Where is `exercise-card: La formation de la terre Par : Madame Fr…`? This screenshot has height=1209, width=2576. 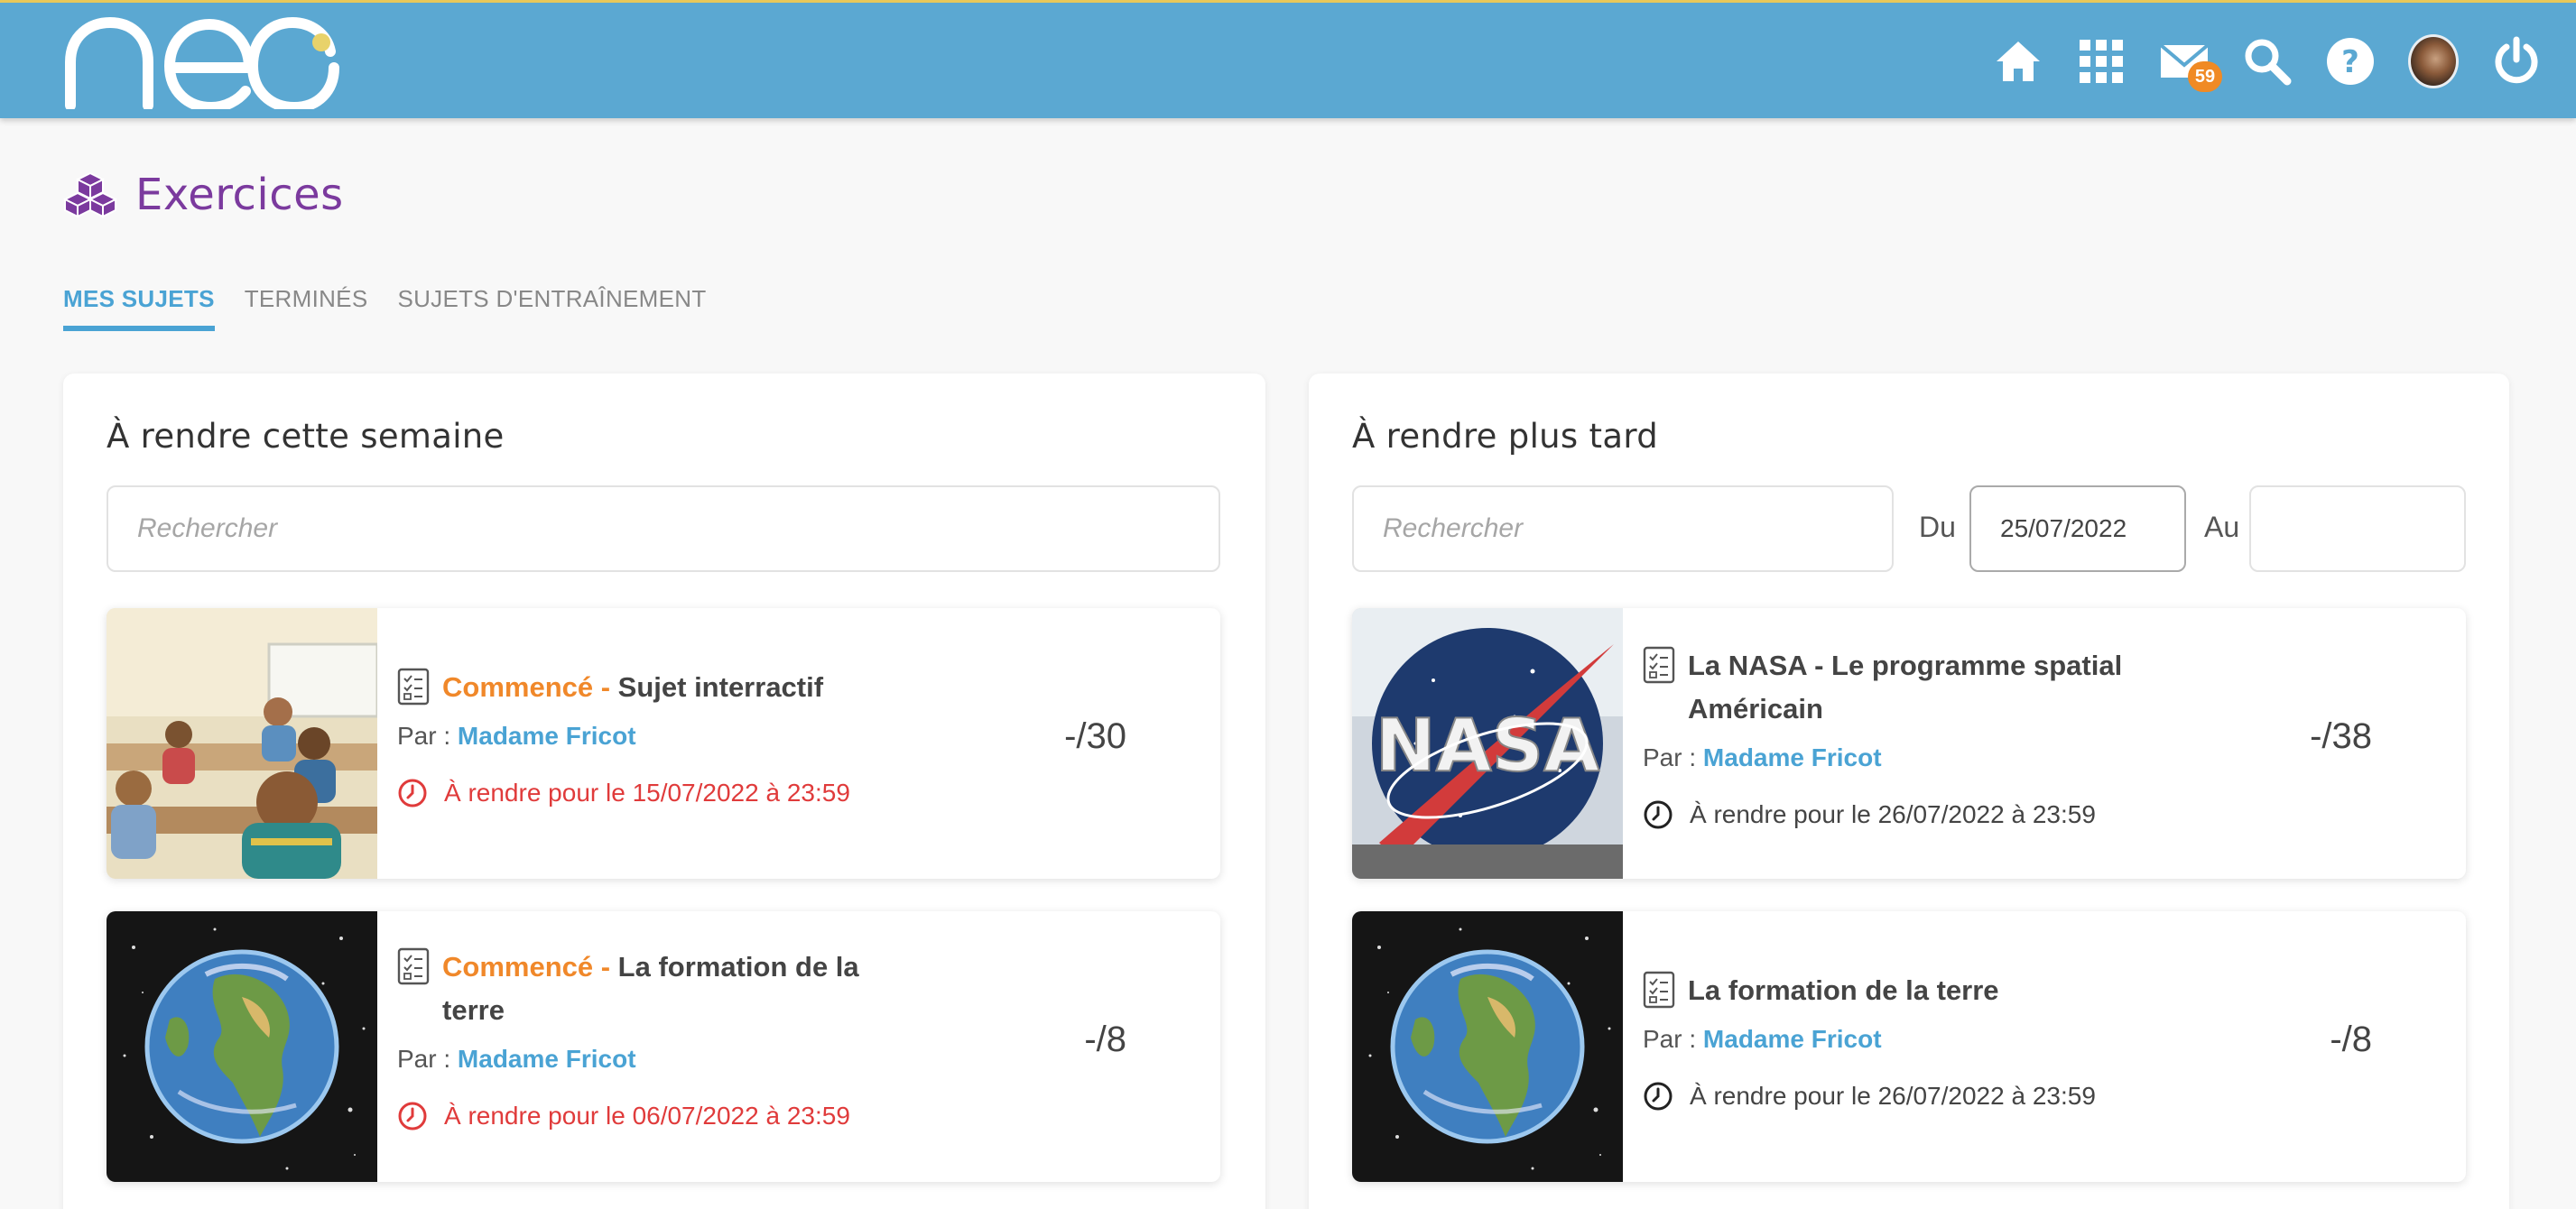 exercise-card: La formation de la terre Par : Madame Fr… is located at coordinates (1909, 1046).